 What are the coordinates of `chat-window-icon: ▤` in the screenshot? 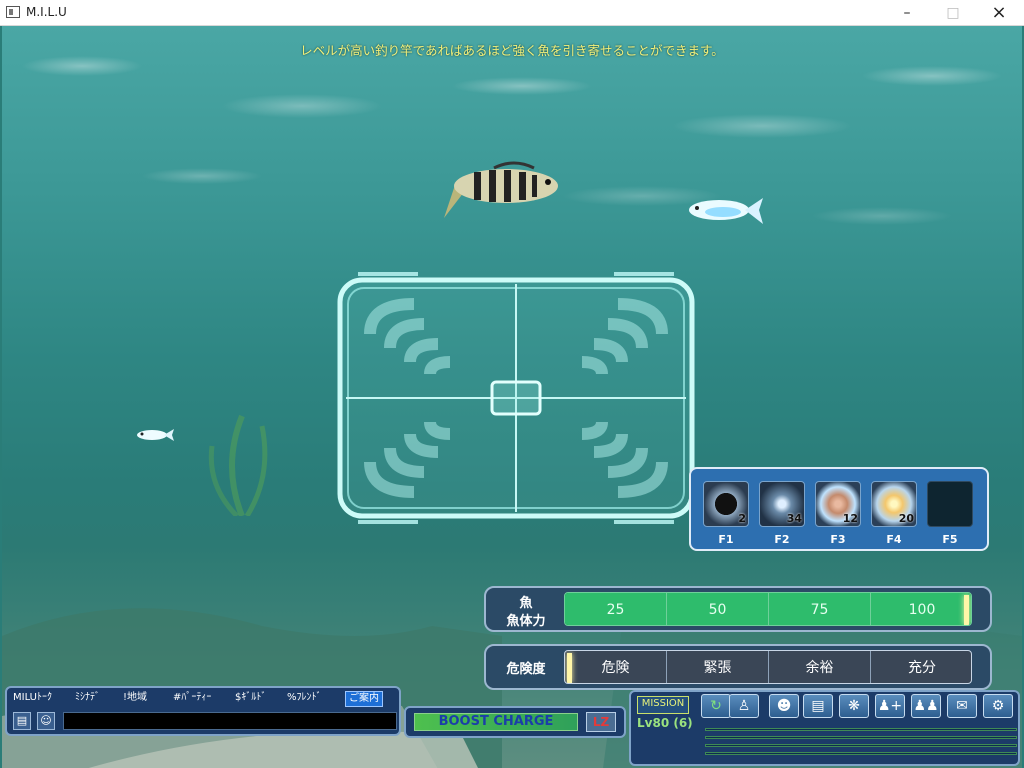 It's located at (22, 721).